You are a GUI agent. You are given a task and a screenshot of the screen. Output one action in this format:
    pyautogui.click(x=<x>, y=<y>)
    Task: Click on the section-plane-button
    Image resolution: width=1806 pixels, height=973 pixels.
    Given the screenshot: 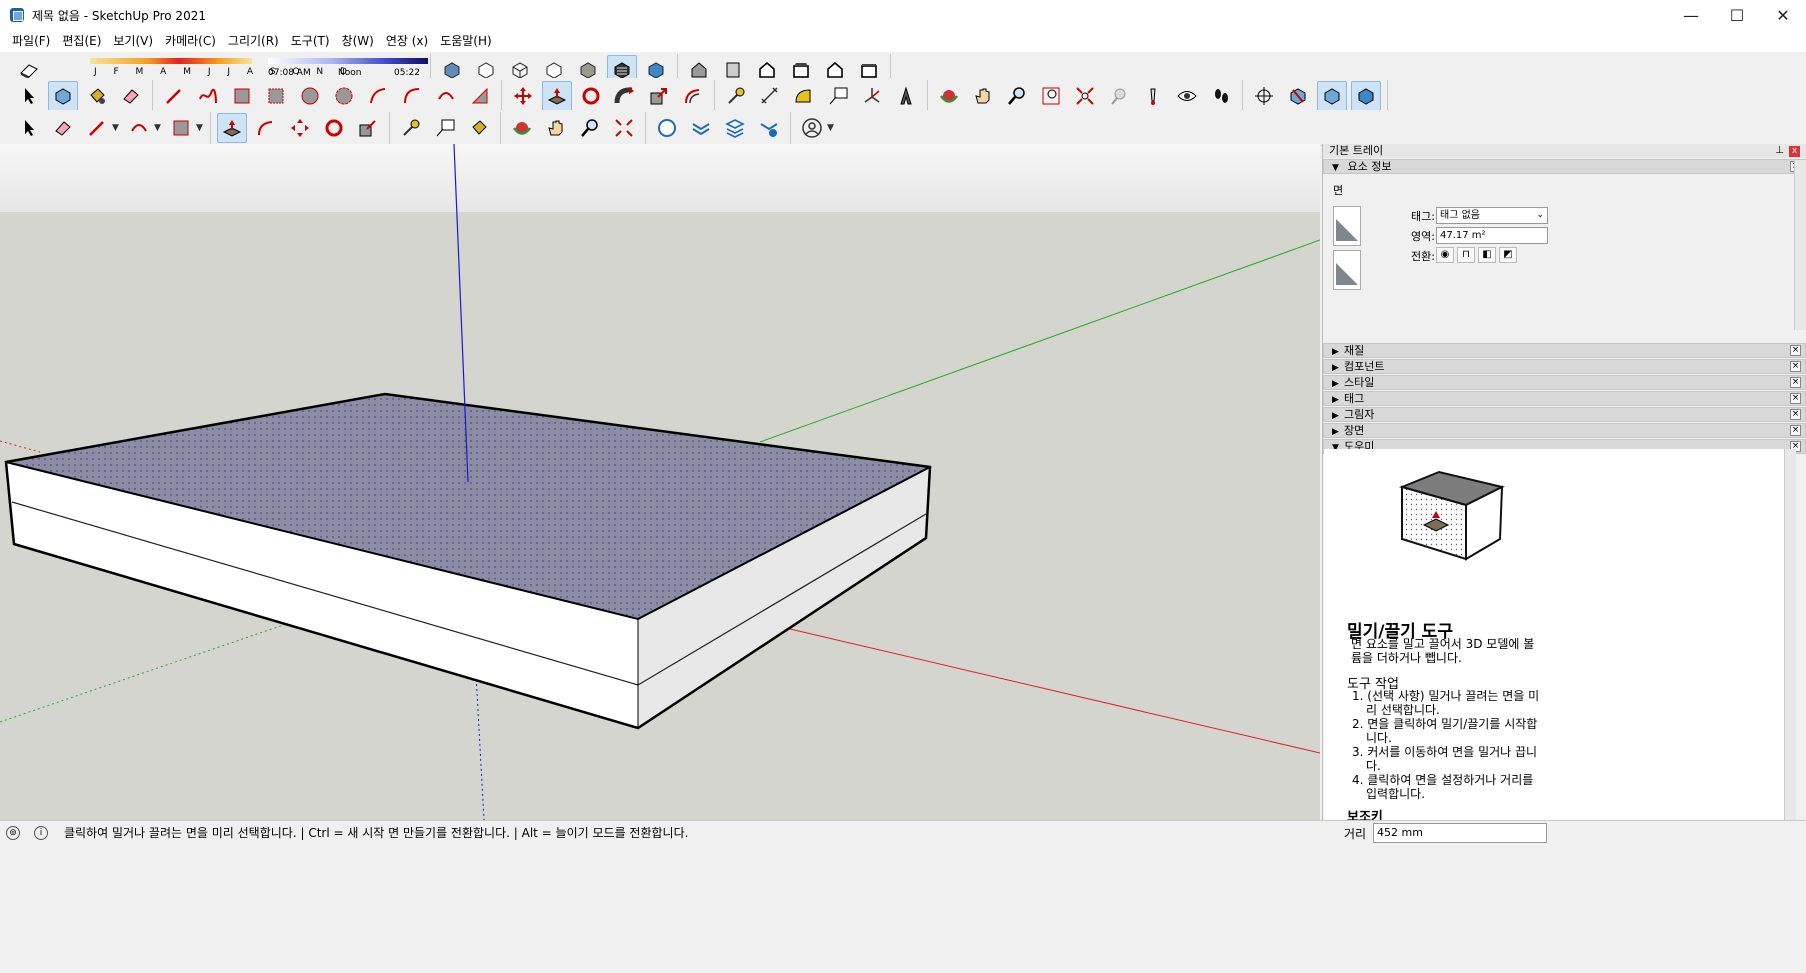 What is the action you would take?
    pyautogui.click(x=1264, y=96)
    